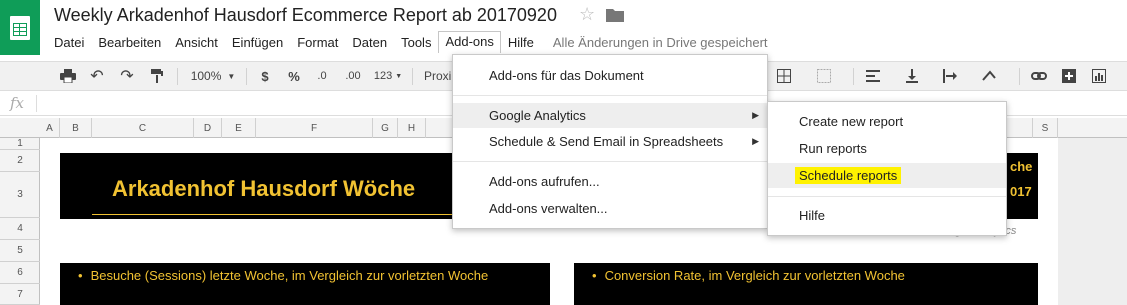  What do you see at coordinates (566, 75) in the screenshot?
I see `menu-item-label: Add-ons für das Dokument` at bounding box center [566, 75].